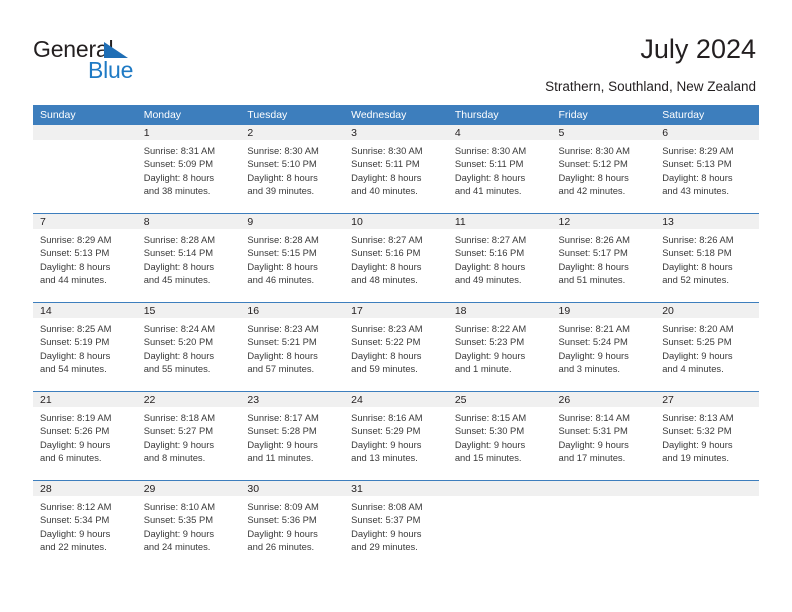 The width and height of the screenshot is (792, 612). Describe the element at coordinates (386, 431) in the screenshot. I see `sunset-text: Sunset: 5:29 PM` at that location.